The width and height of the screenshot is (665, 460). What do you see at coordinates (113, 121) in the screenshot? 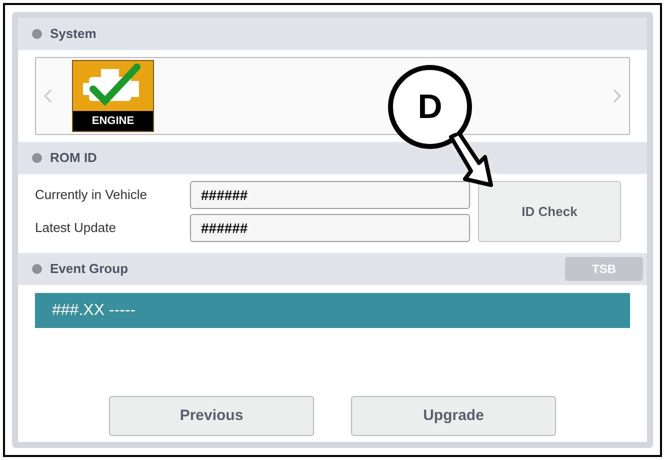
I see `tile-label: ENGINE` at bounding box center [113, 121].